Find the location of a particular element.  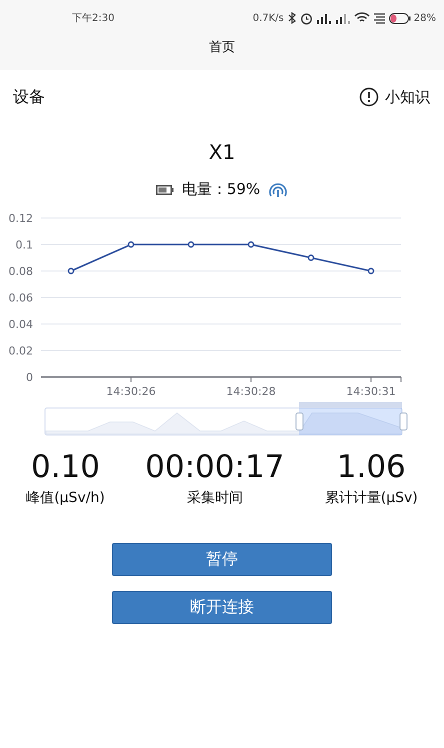

stat-value: 0.10 is located at coordinates (65, 467).